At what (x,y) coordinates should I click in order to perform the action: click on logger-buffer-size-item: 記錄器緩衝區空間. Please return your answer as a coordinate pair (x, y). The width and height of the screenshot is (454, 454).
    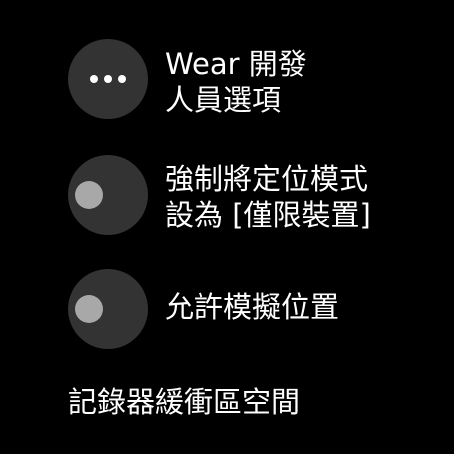
    Looking at the image, I should click on (184, 402).